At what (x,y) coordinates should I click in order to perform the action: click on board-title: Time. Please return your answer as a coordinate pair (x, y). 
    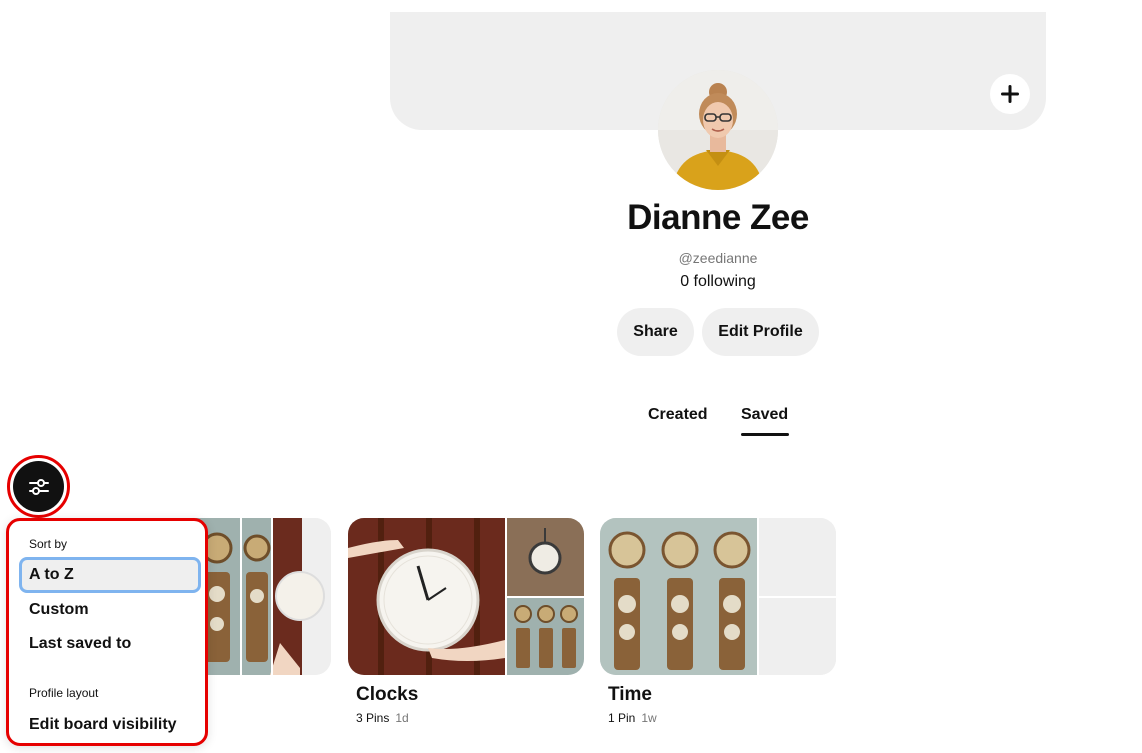
    Looking at the image, I should click on (630, 695).